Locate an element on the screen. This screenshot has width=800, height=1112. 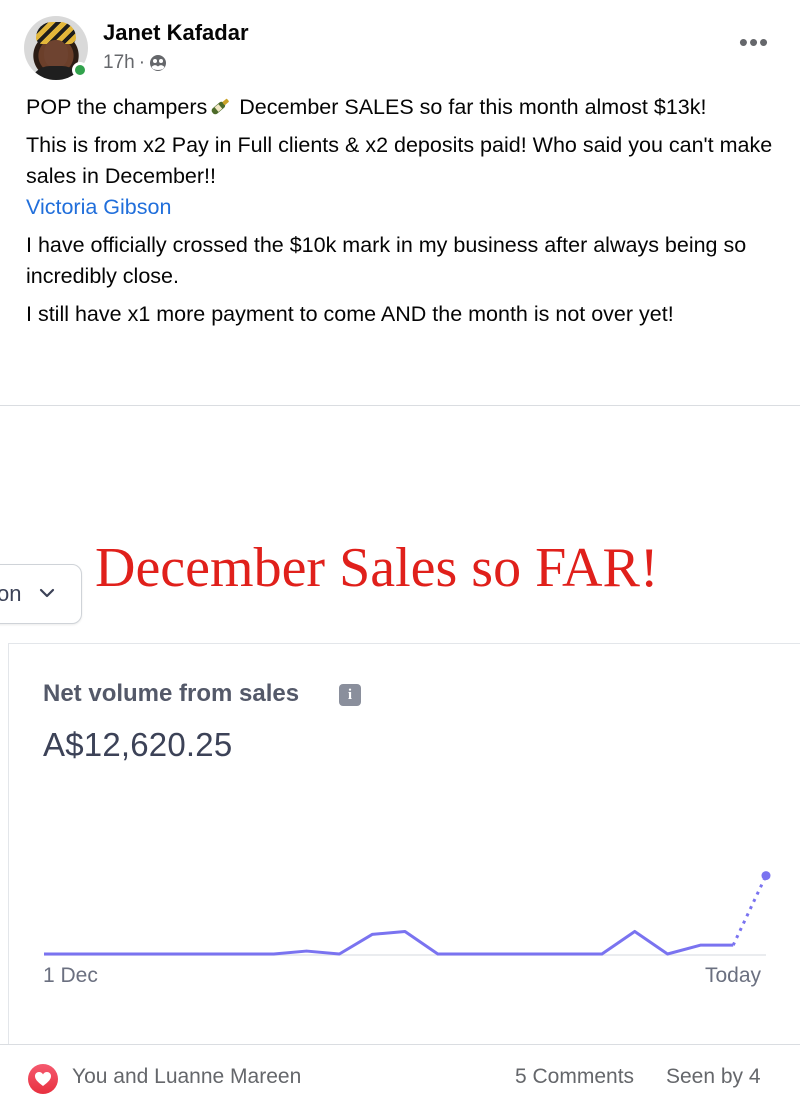
post-time: 17h is located at coordinates (119, 63).